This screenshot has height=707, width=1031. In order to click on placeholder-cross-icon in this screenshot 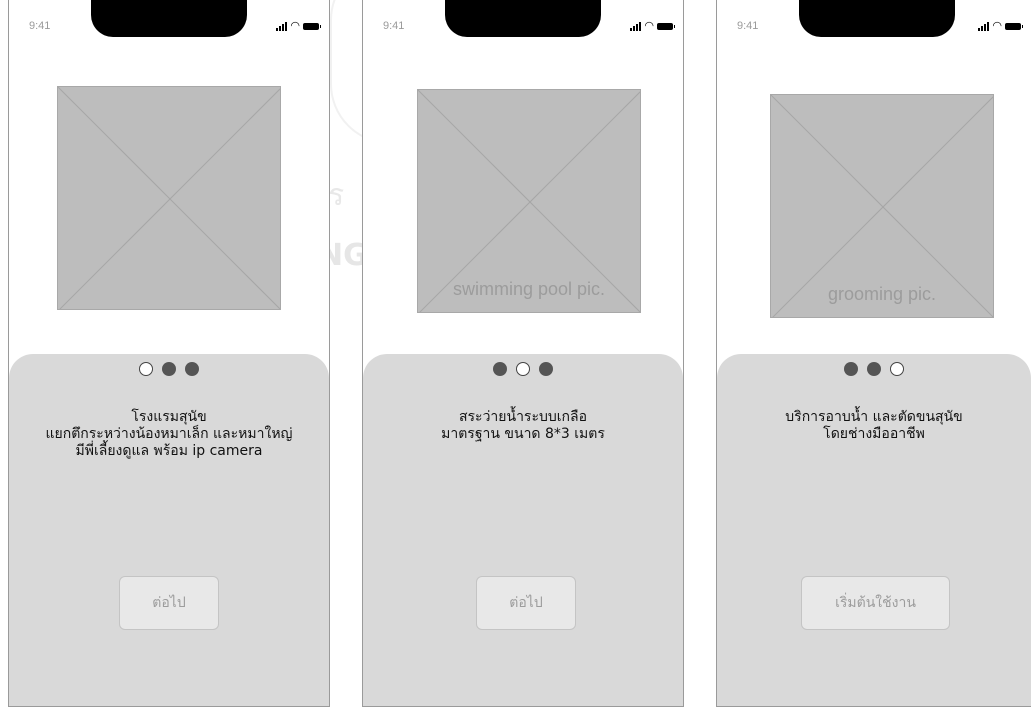, I will do `click(169, 198)`.